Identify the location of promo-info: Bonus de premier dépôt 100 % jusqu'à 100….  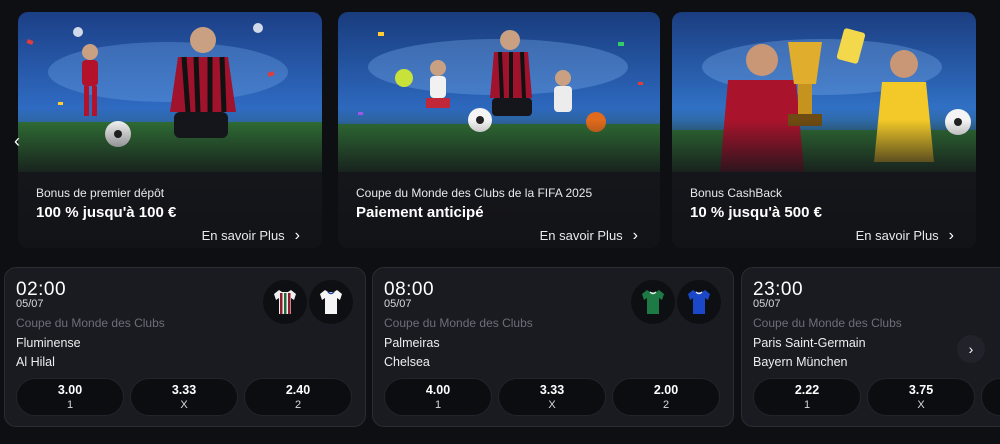
(170, 210).